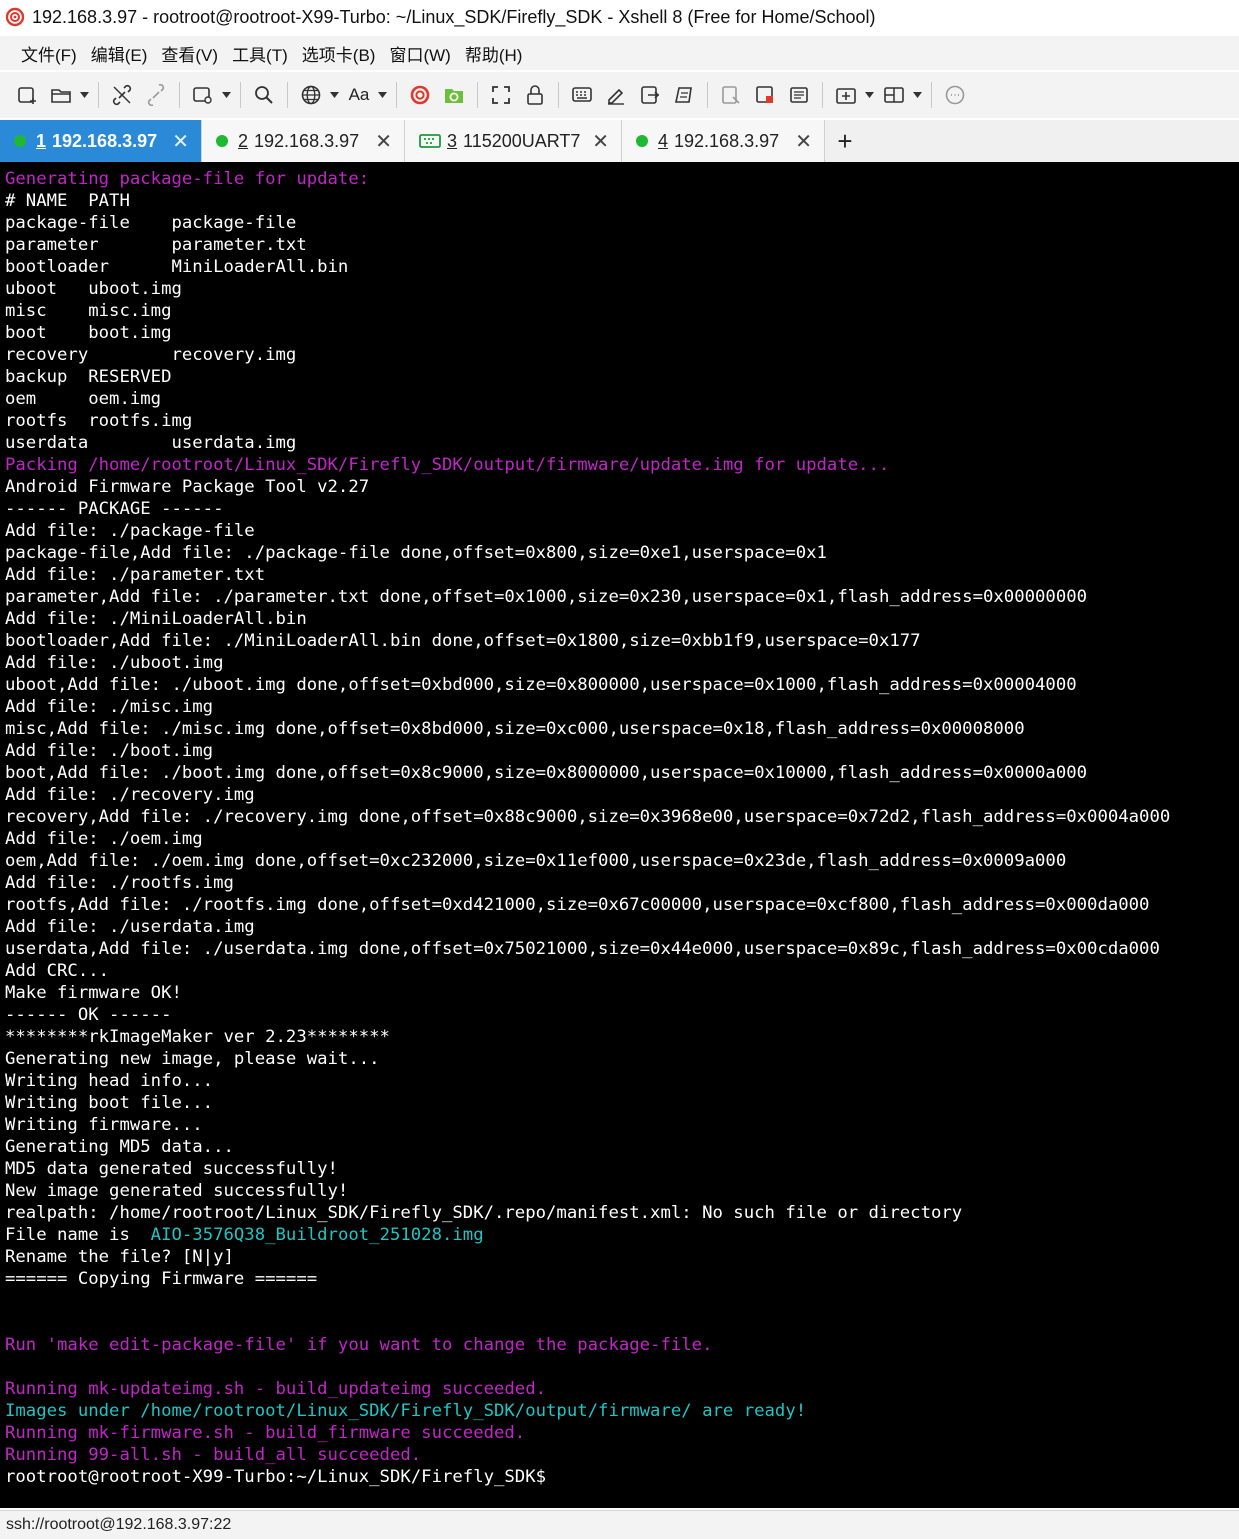  What do you see at coordinates (619, 1524) in the screenshot?
I see `status-bar: ssh://rootroot@192.168.3.97:22` at bounding box center [619, 1524].